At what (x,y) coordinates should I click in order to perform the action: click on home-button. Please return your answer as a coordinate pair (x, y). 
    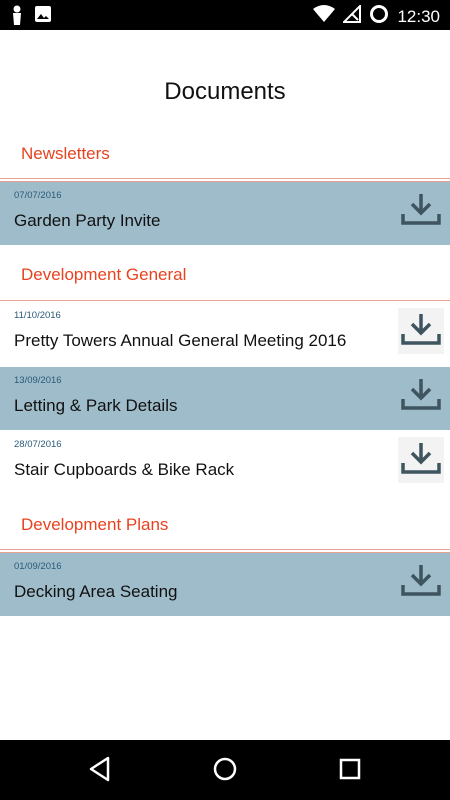
    Looking at the image, I should click on (225, 771).